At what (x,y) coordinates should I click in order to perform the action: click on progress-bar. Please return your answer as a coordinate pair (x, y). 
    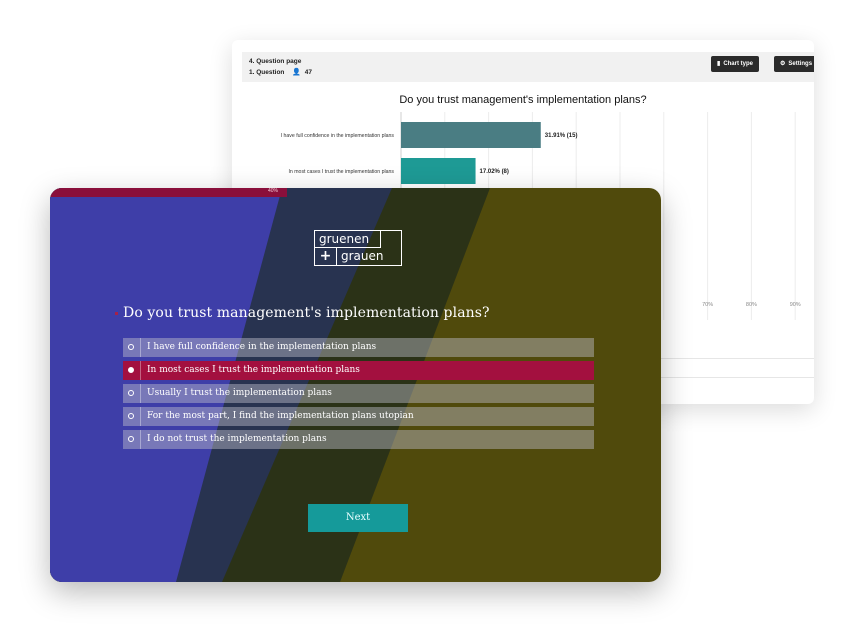
    Looking at the image, I should click on (168, 192).